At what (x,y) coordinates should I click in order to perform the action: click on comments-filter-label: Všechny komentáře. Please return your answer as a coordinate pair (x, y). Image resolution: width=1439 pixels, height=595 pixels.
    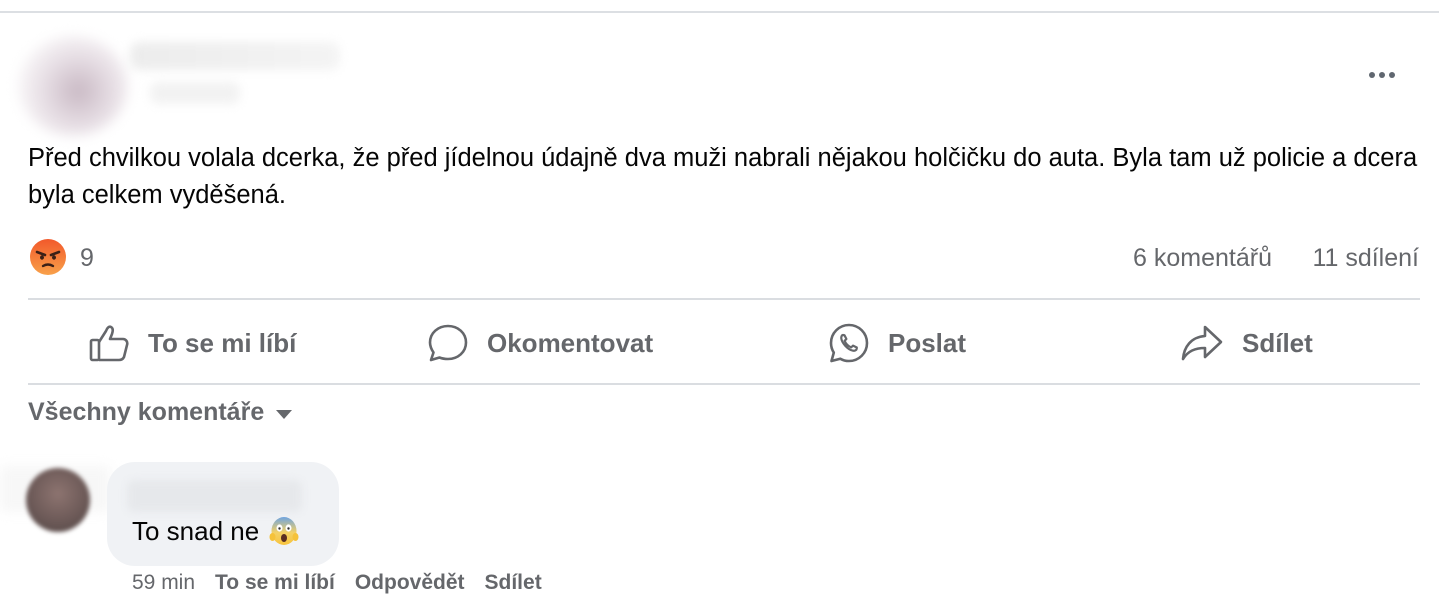
    Looking at the image, I should click on (146, 412).